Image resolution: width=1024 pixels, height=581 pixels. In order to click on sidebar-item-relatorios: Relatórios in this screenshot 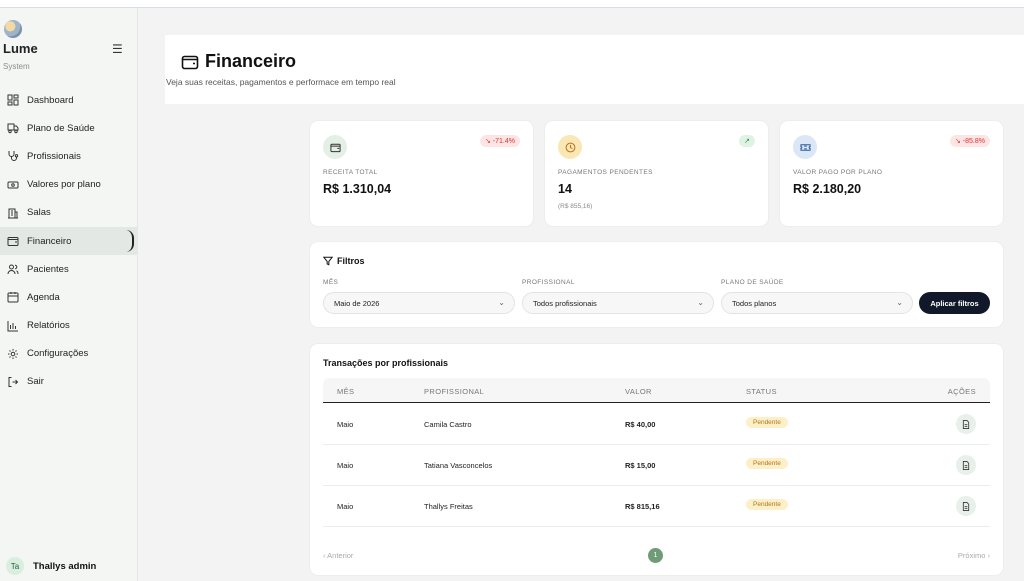, I will do `click(69, 326)`.